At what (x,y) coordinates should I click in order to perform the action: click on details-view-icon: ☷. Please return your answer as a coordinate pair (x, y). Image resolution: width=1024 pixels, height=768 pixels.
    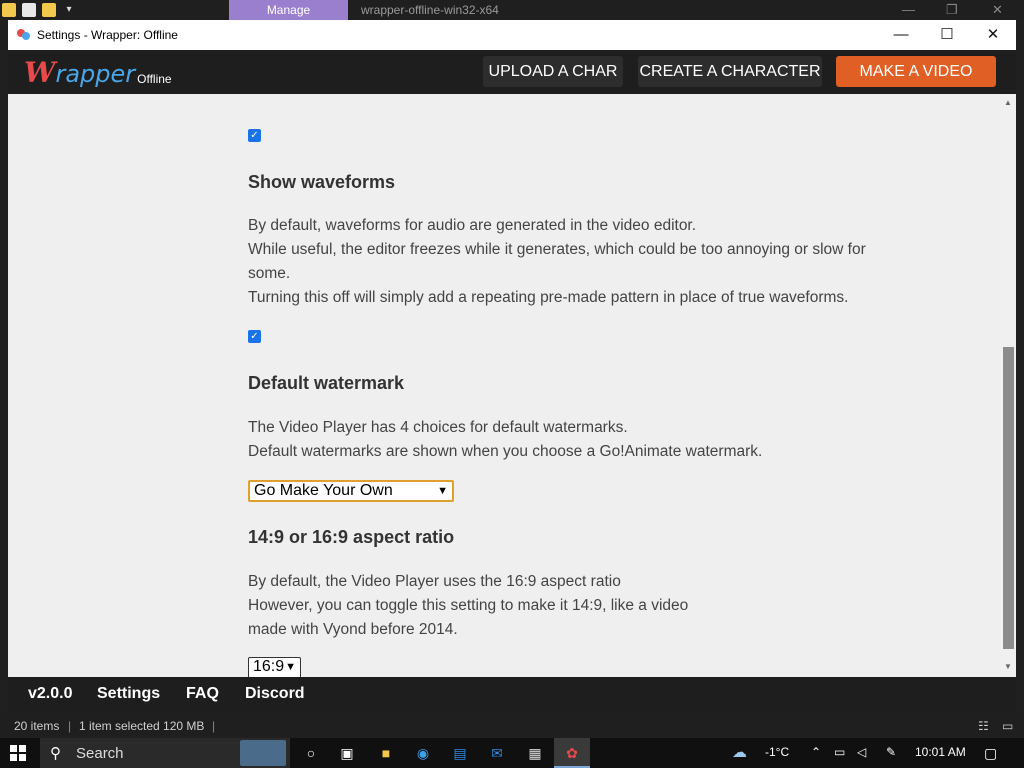
    Looking at the image, I should click on (983, 726).